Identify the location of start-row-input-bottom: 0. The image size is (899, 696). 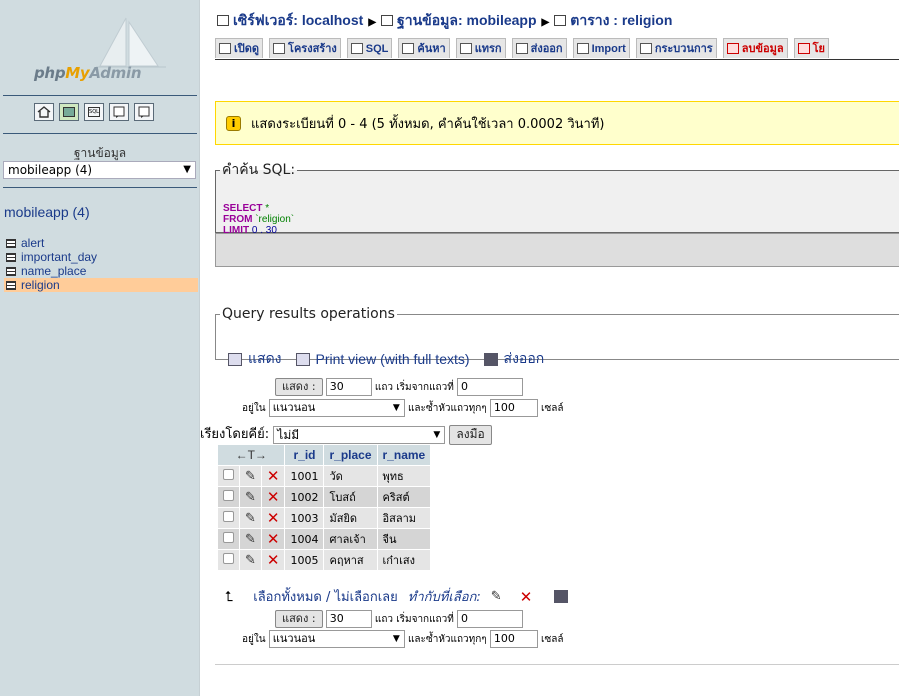
(490, 619).